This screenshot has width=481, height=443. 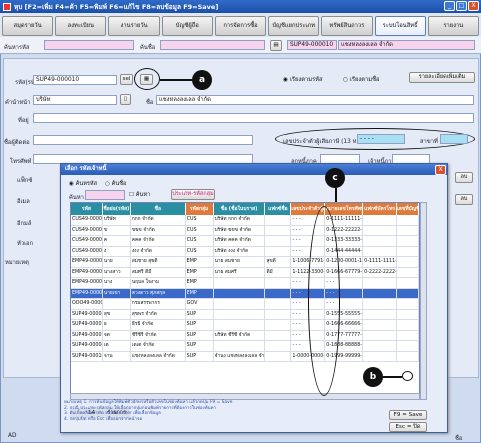 What do you see at coordinates (81, 26) in the screenshot?
I see `tab-register: ลงทะเบียน` at bounding box center [81, 26].